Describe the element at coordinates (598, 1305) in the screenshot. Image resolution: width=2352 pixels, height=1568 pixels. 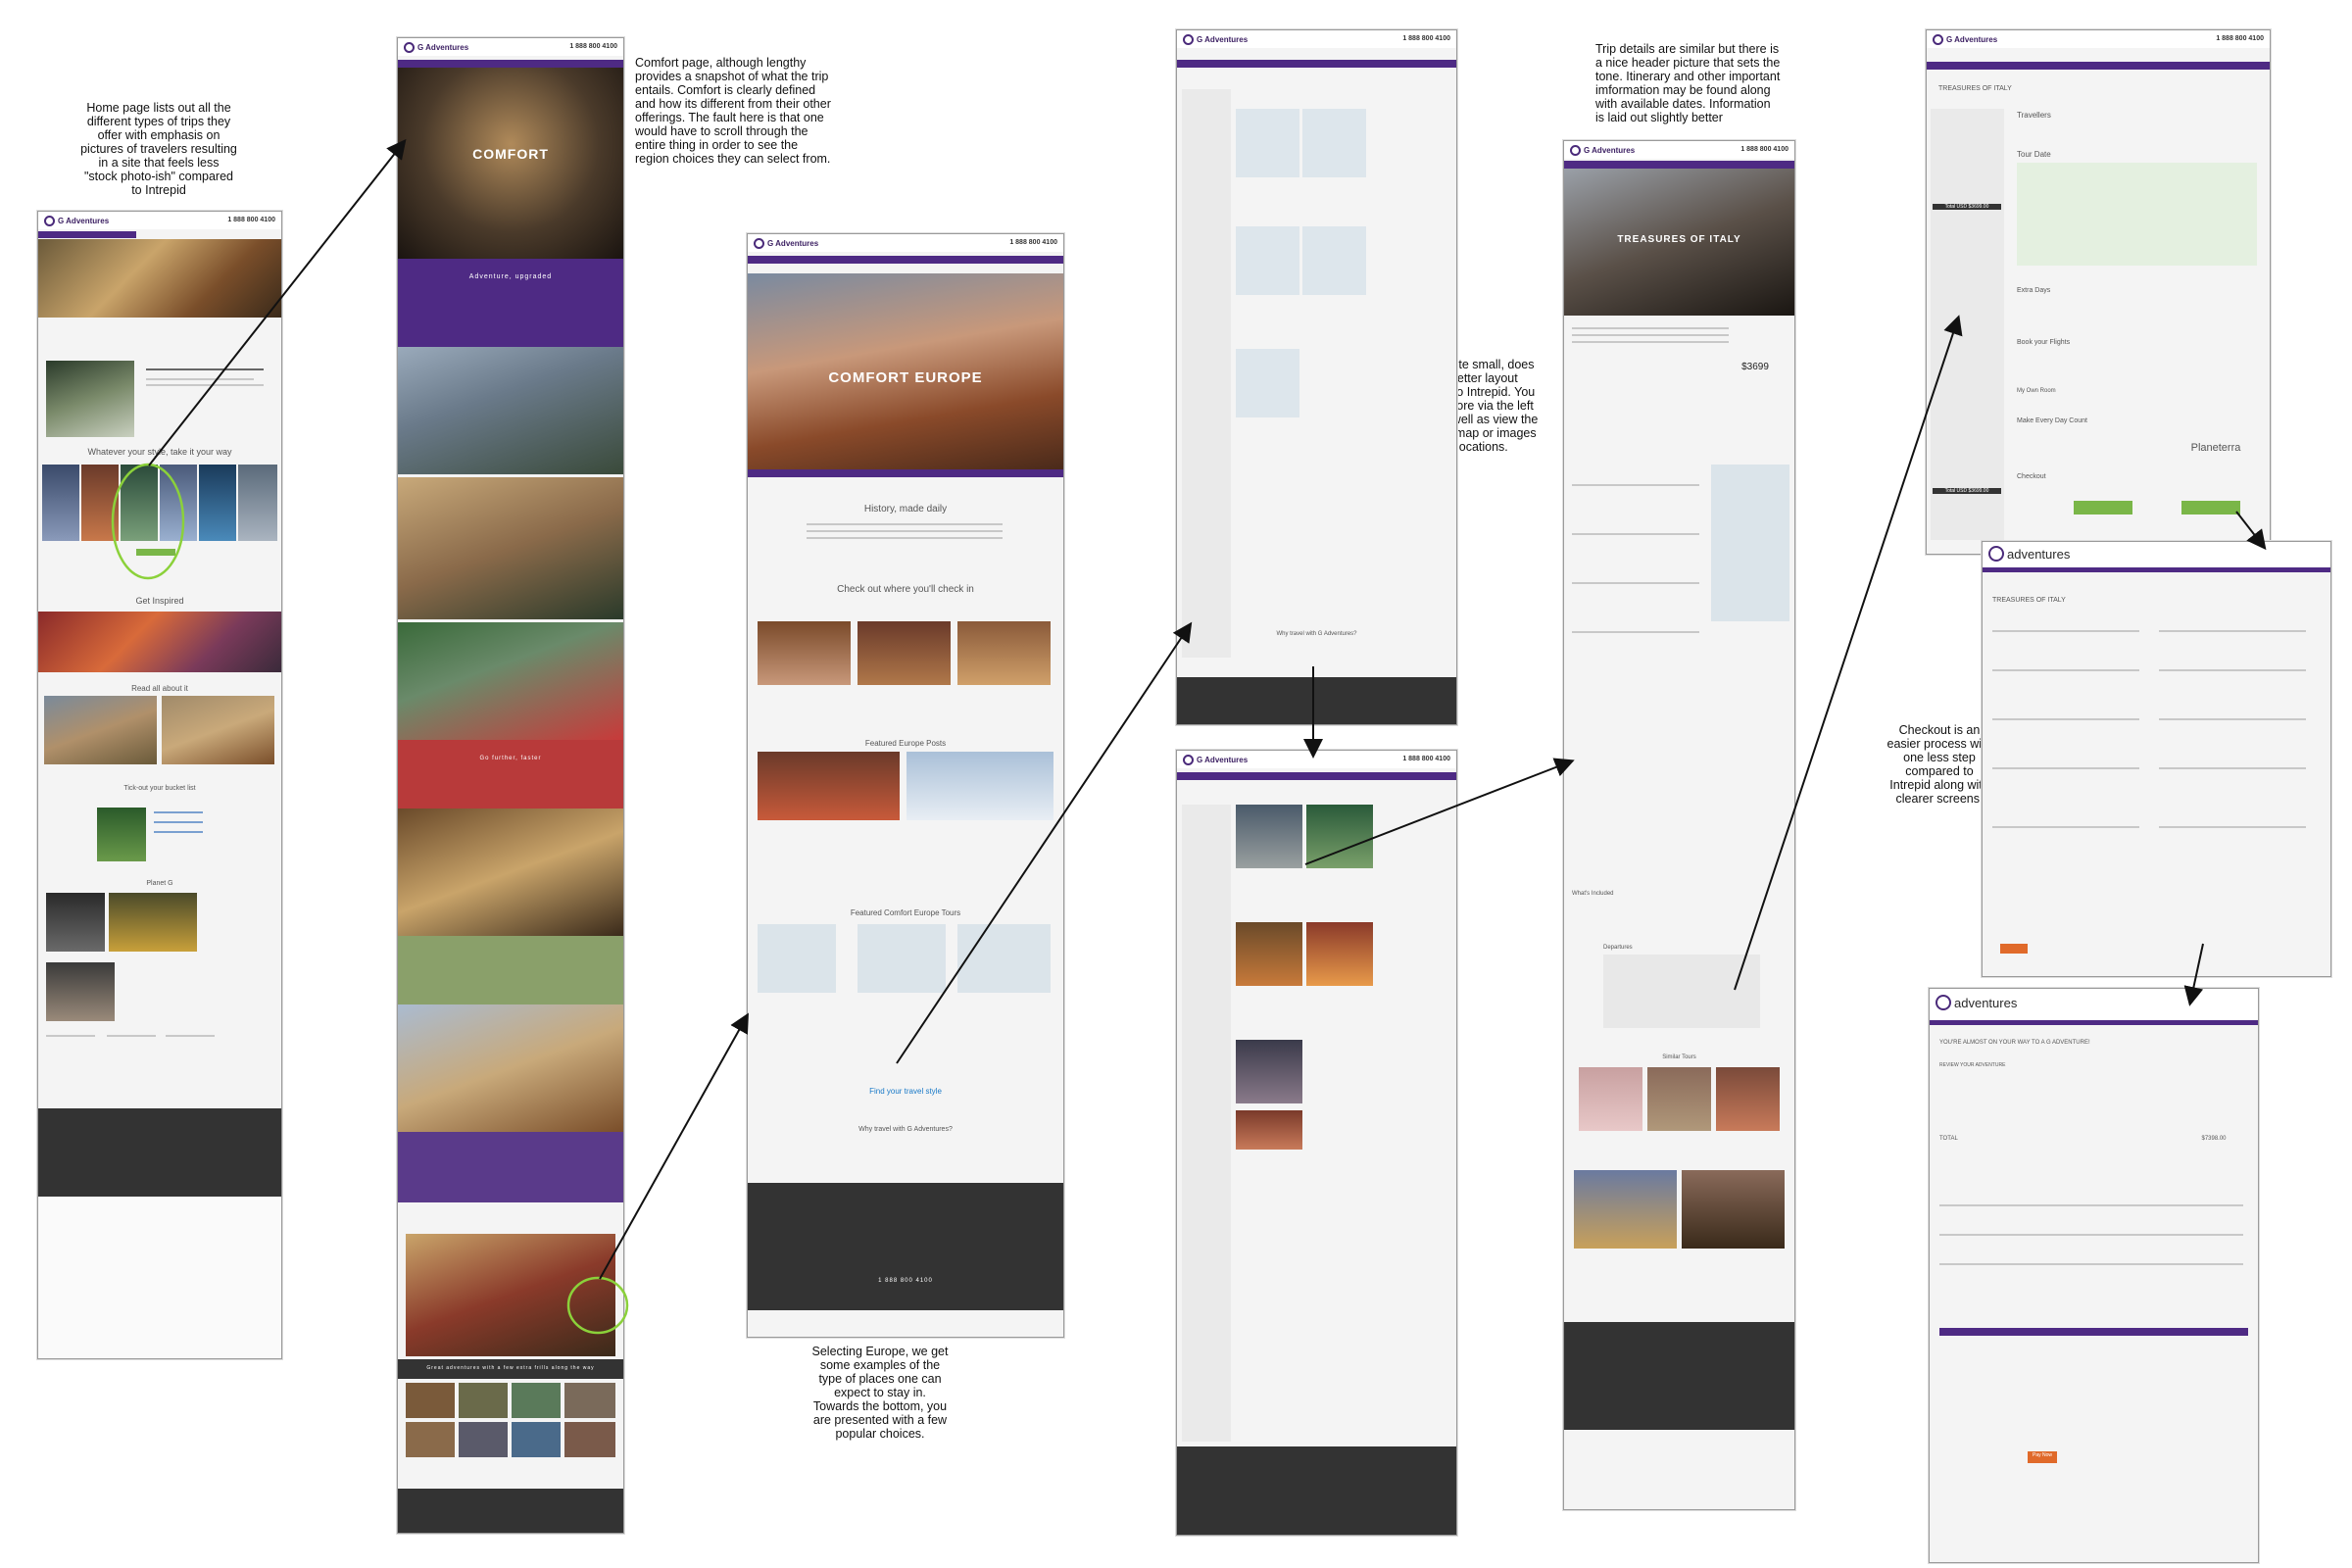
I see `highlight-circle-comfort` at that location.